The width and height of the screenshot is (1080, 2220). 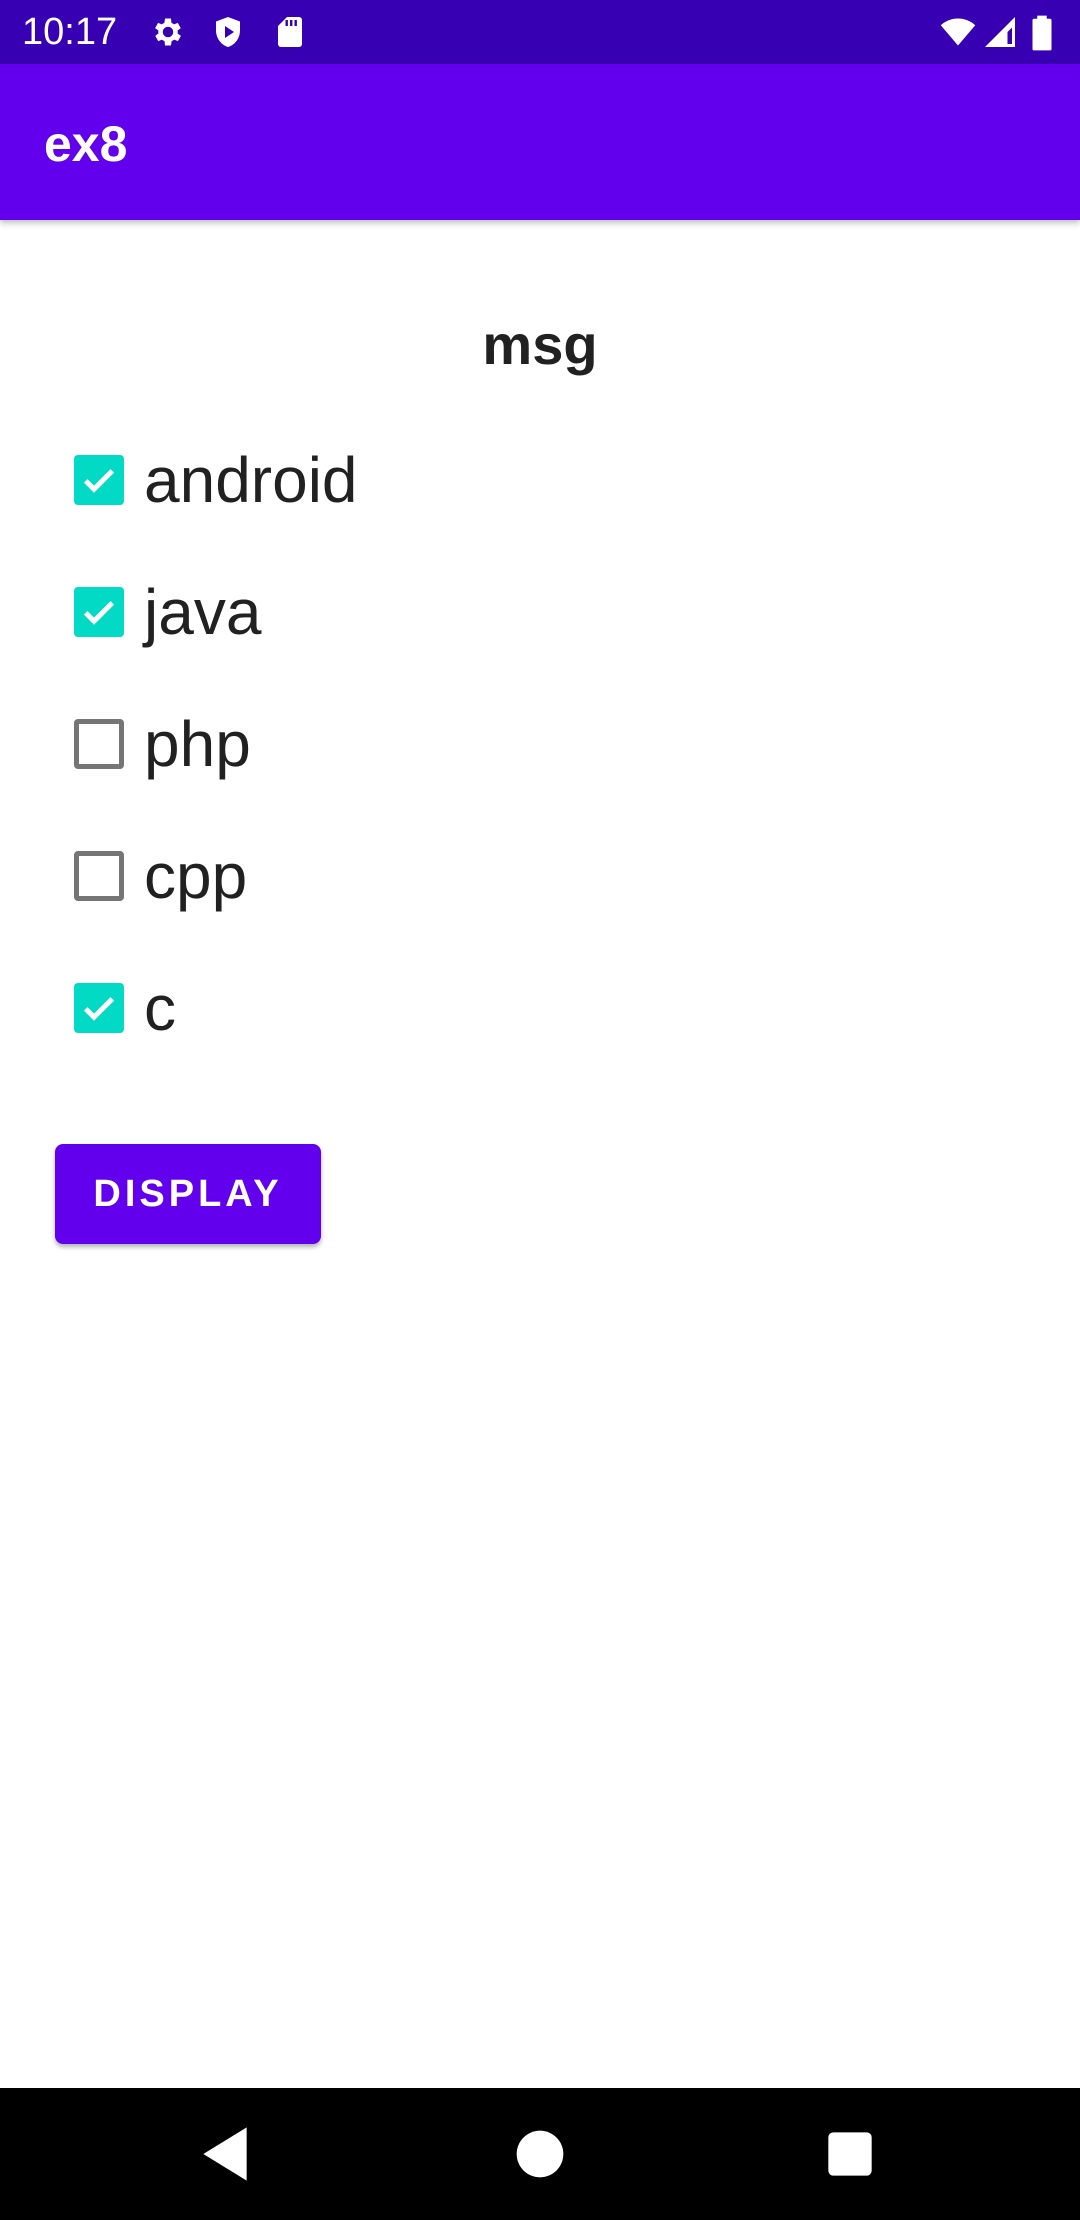 I want to click on status-time: 10:17, so click(x=70, y=32).